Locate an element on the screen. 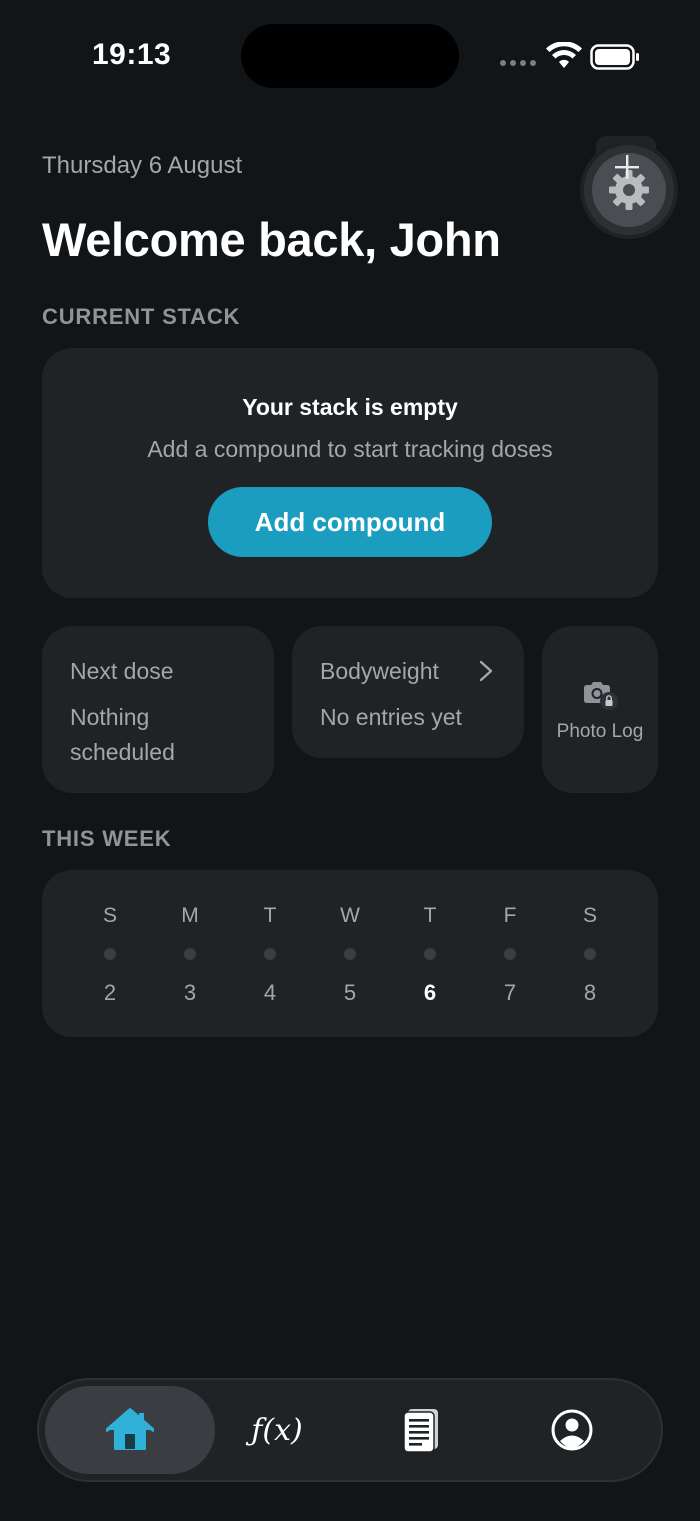 The image size is (700, 1521). profile-icon is located at coordinates (572, 1430).